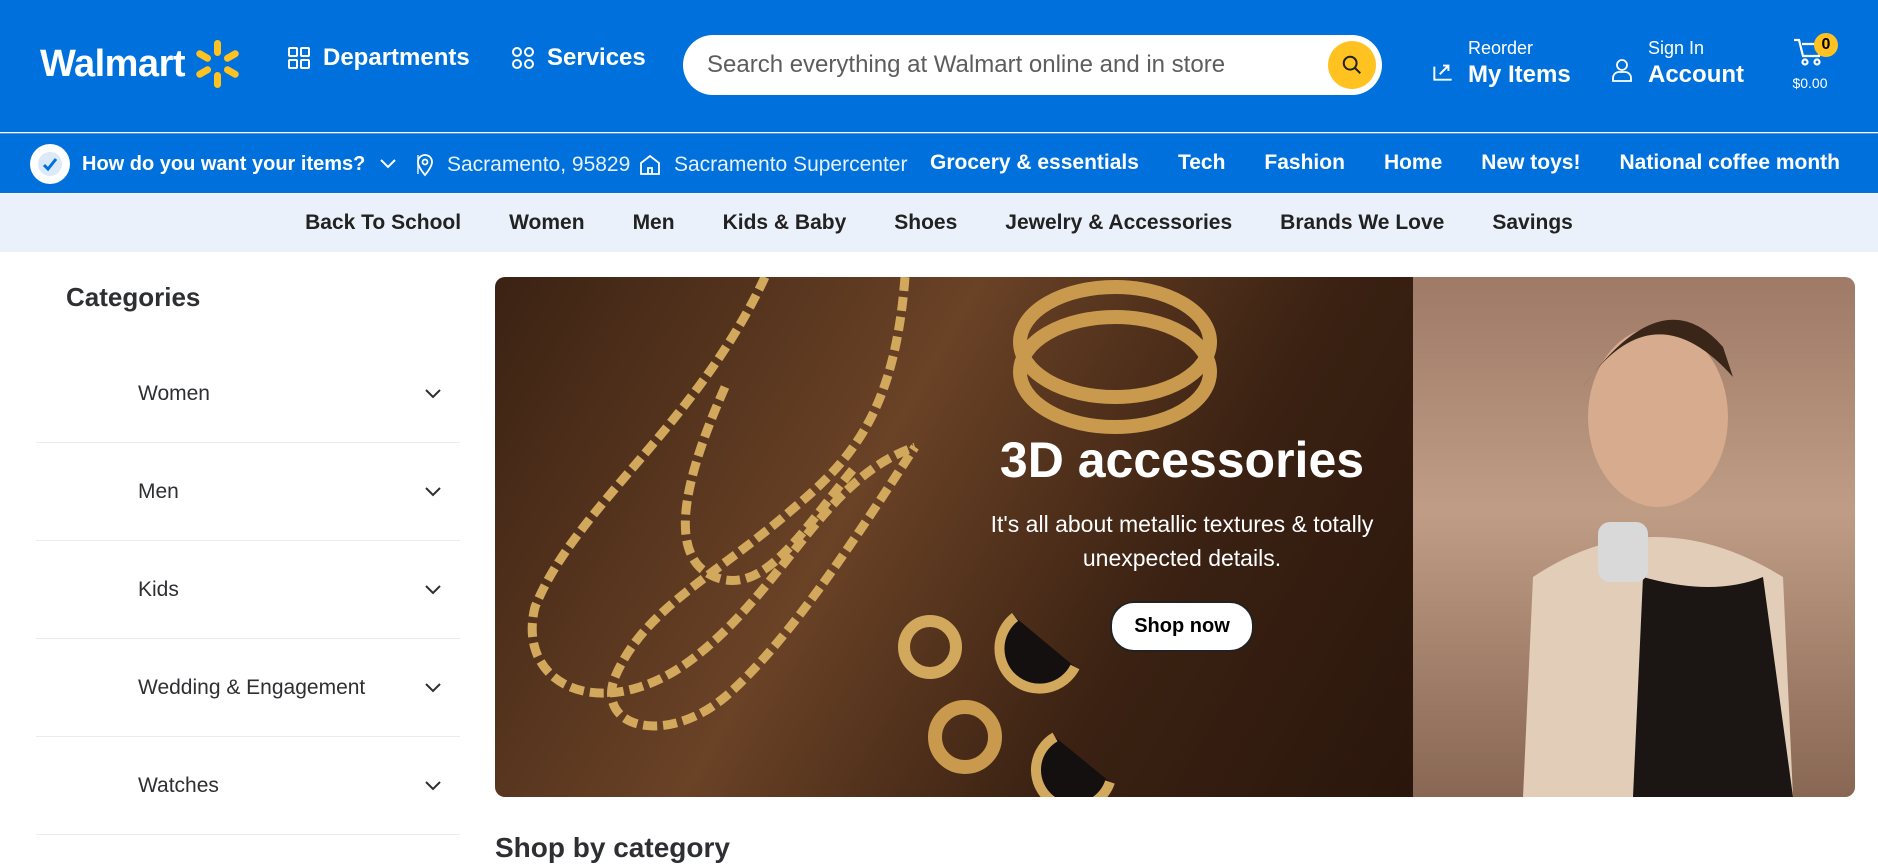  I want to click on signin-small-label: Sign In, so click(1676, 48).